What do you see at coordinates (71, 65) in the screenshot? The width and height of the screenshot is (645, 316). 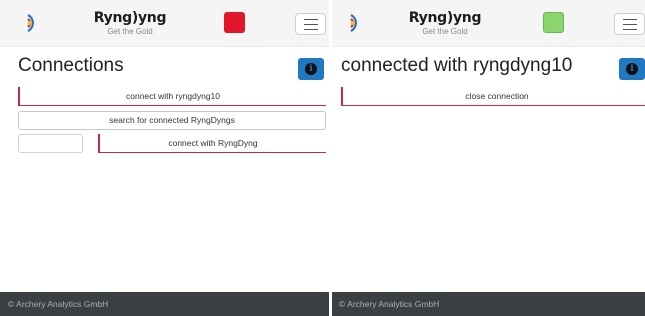 I see `page-title: Connections` at bounding box center [71, 65].